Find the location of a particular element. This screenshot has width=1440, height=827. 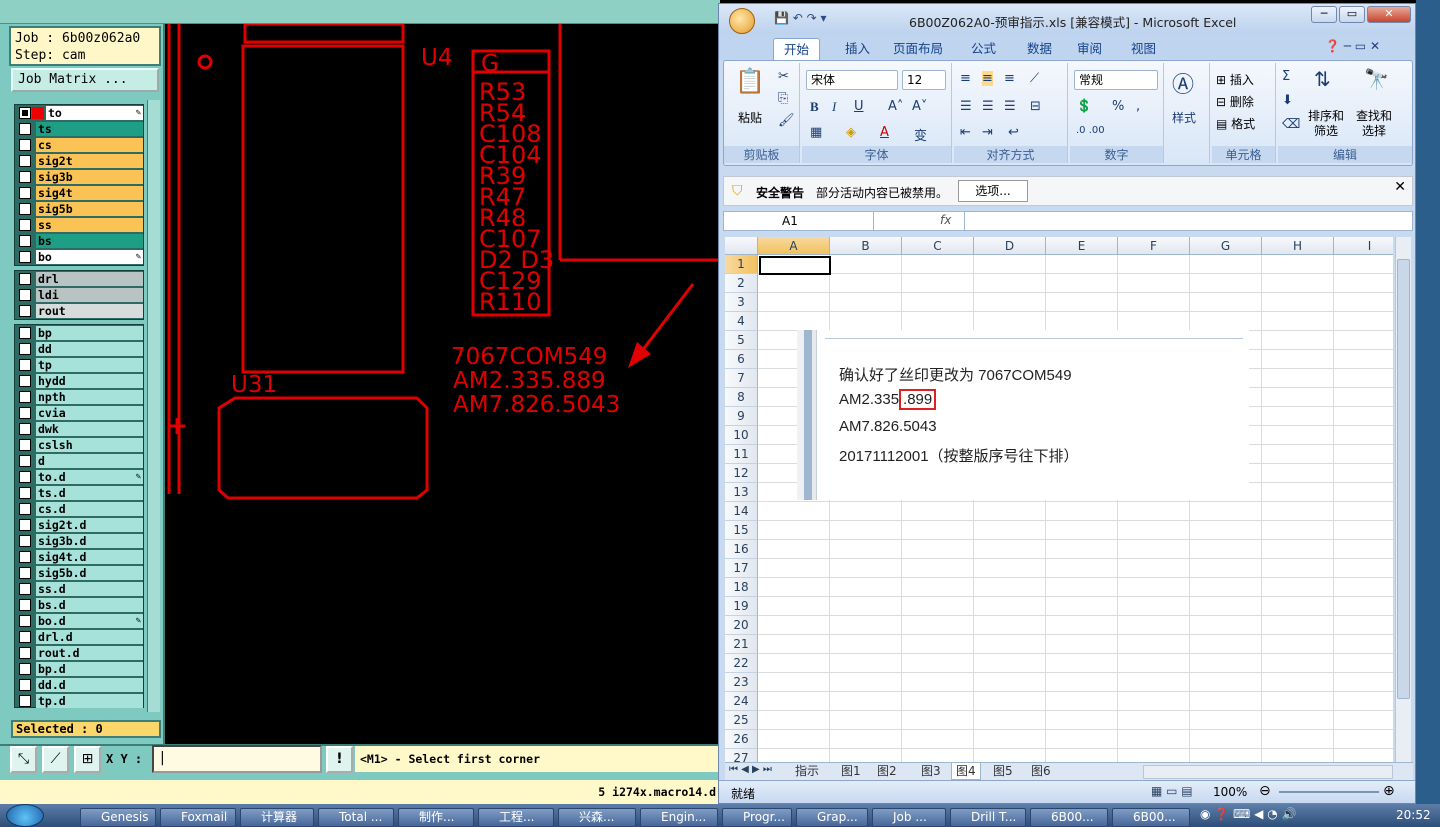

paste-label: 粘贴 is located at coordinates (750, 117).